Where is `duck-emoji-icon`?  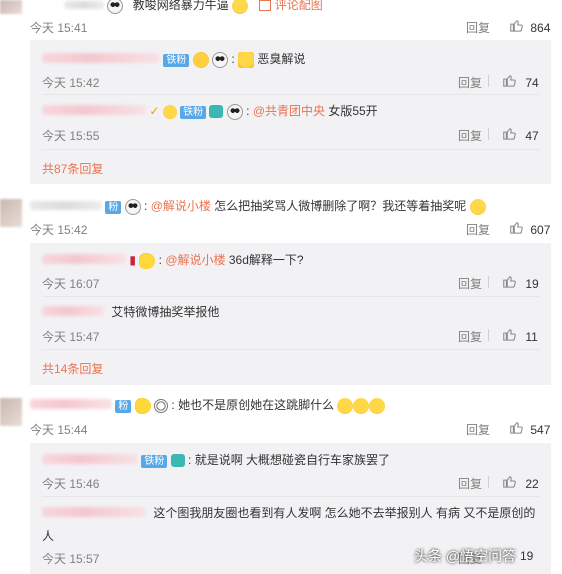
duck-emoji-icon is located at coordinates (147, 260).